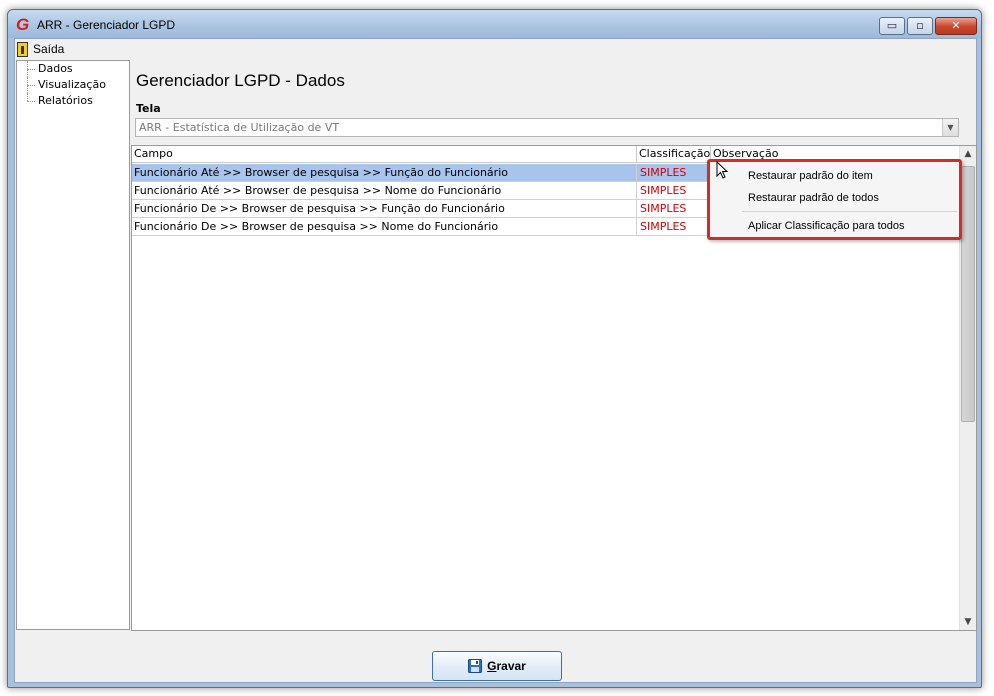 Image resolution: width=994 pixels, height=696 pixels. Describe the element at coordinates (239, 127) in the screenshot. I see `tela-select-value: ARR - Estatística de Utilização de VT` at that location.